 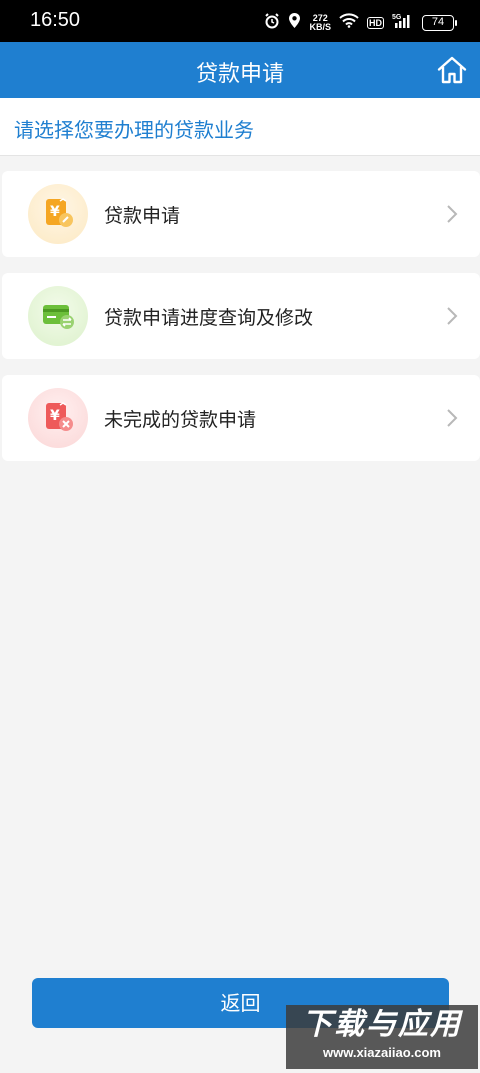 What do you see at coordinates (209, 318) in the screenshot?
I see `menu-item-label: 贷款申请进度查询及修改` at bounding box center [209, 318].